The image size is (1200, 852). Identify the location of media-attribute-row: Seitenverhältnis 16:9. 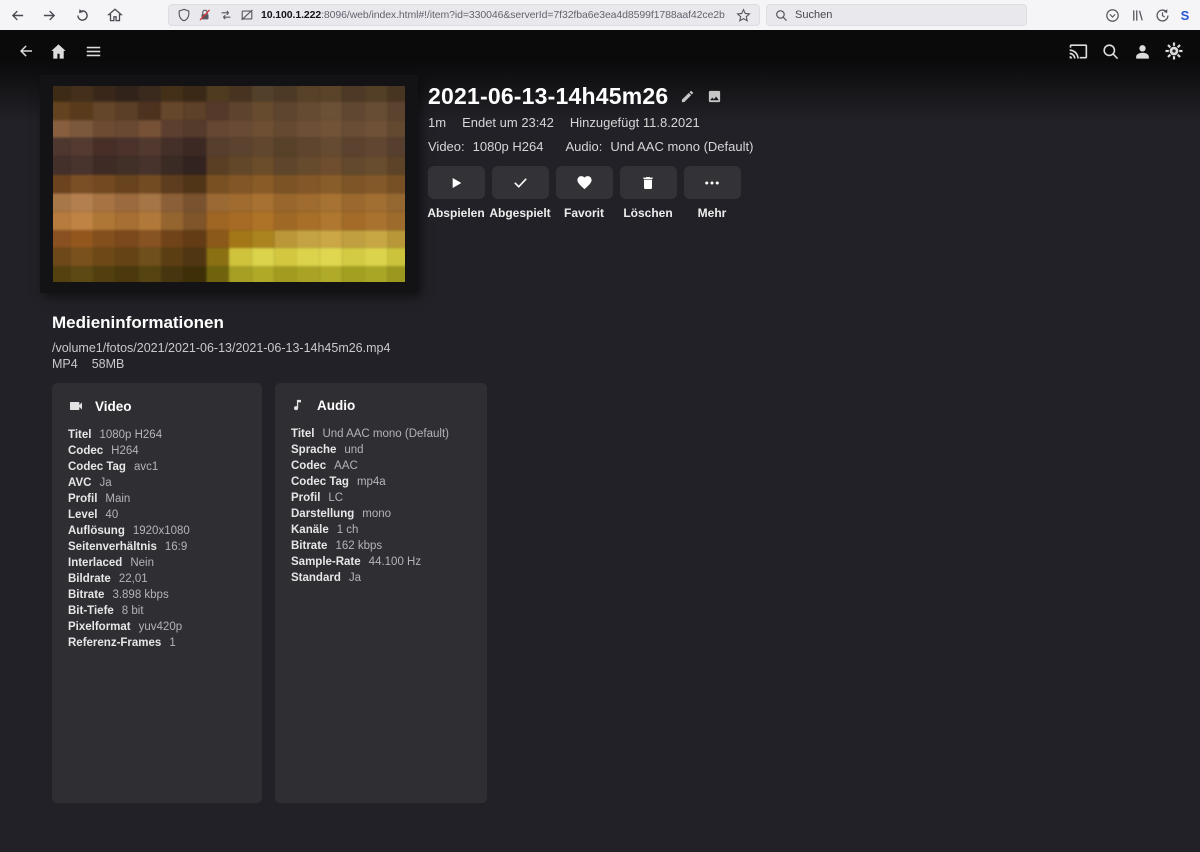
(157, 547).